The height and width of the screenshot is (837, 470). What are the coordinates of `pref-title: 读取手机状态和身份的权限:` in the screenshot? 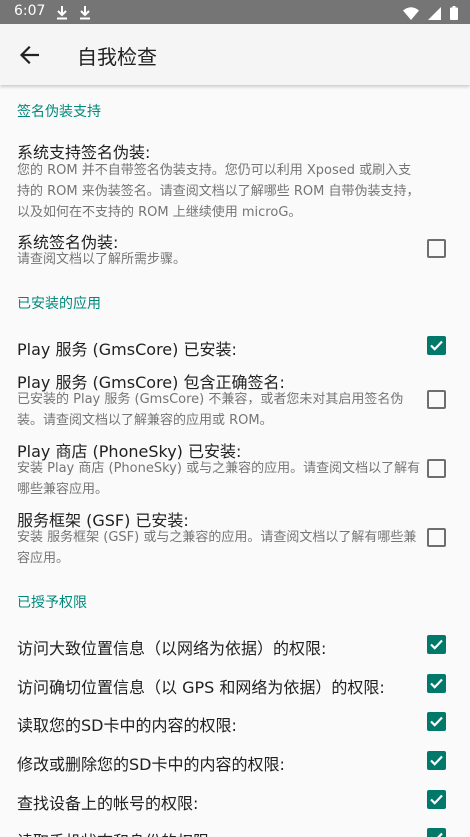 It's located at (115, 832).